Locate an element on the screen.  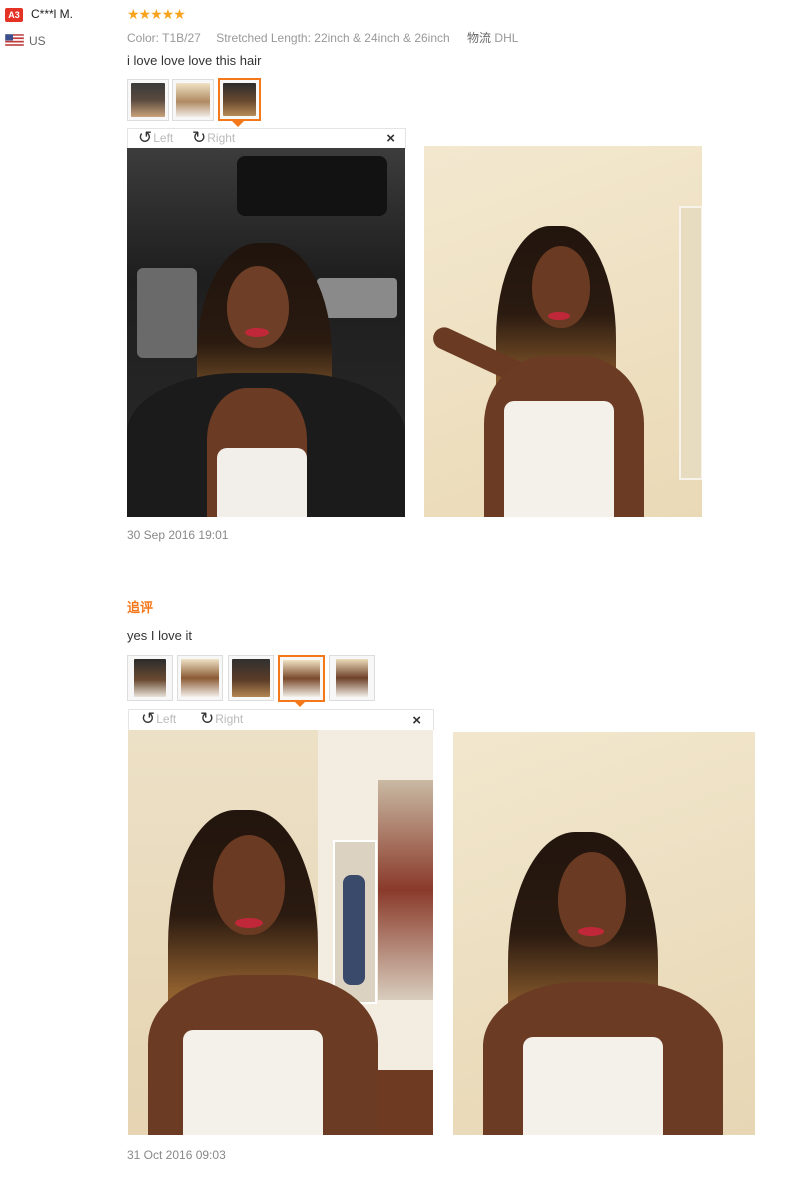
length-value: 22inch & 24inch & 26inch is located at coordinates (382, 38).